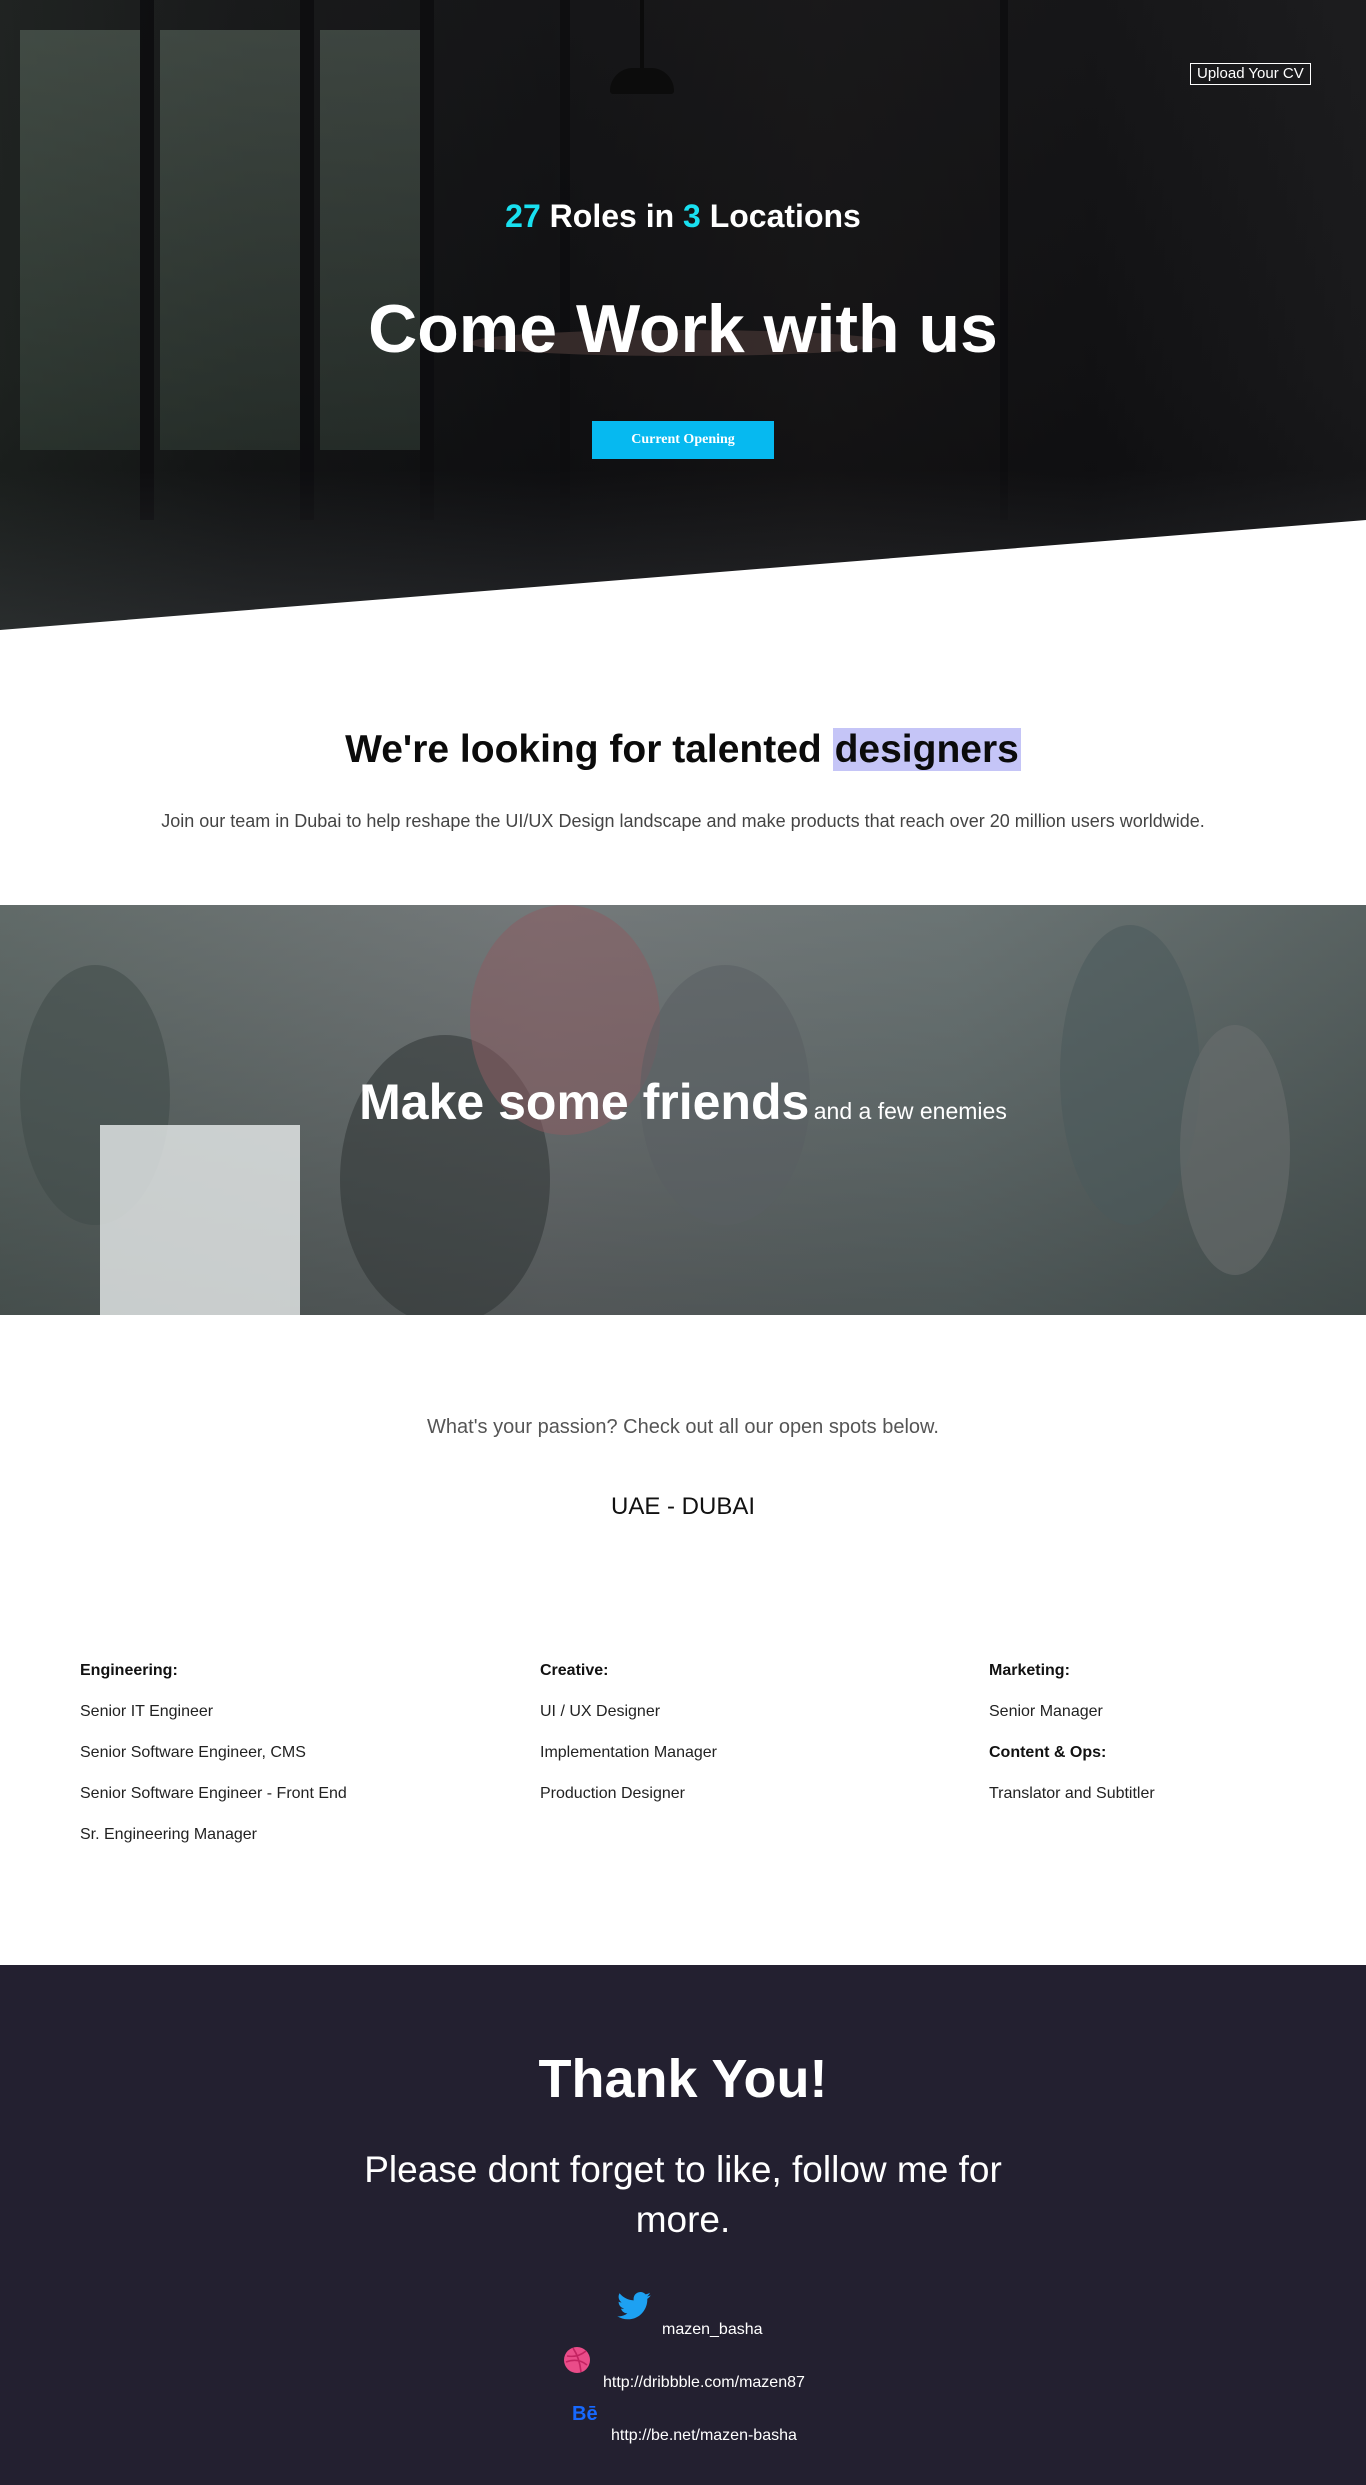 This screenshot has width=1366, height=2485. Describe the element at coordinates (1235, 1150) in the screenshot. I see `person-silhouette` at that location.